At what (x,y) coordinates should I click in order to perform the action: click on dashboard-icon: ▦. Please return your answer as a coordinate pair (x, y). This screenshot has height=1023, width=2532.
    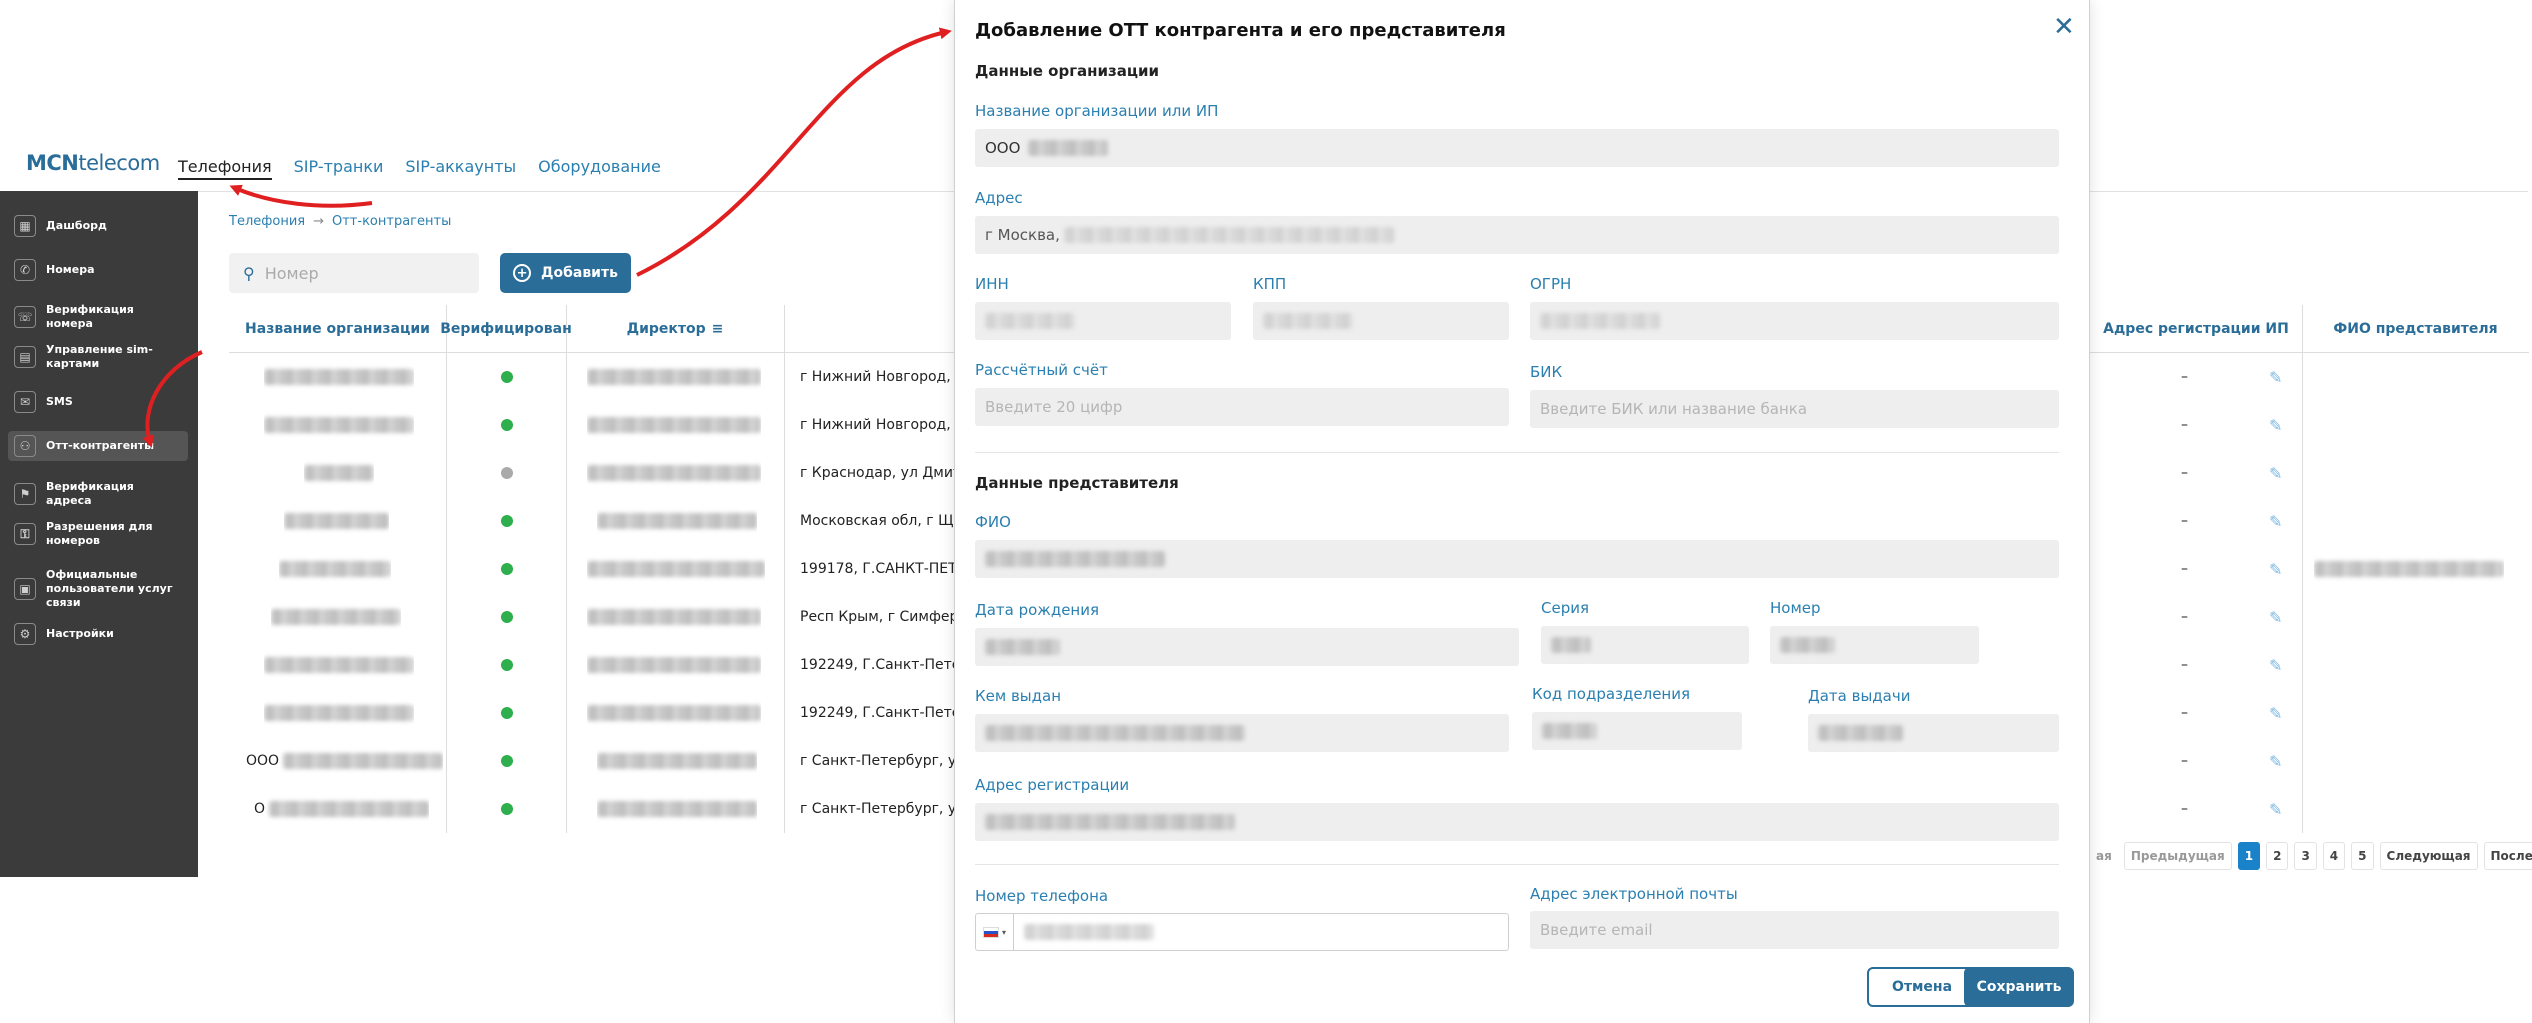
    Looking at the image, I should click on (25, 226).